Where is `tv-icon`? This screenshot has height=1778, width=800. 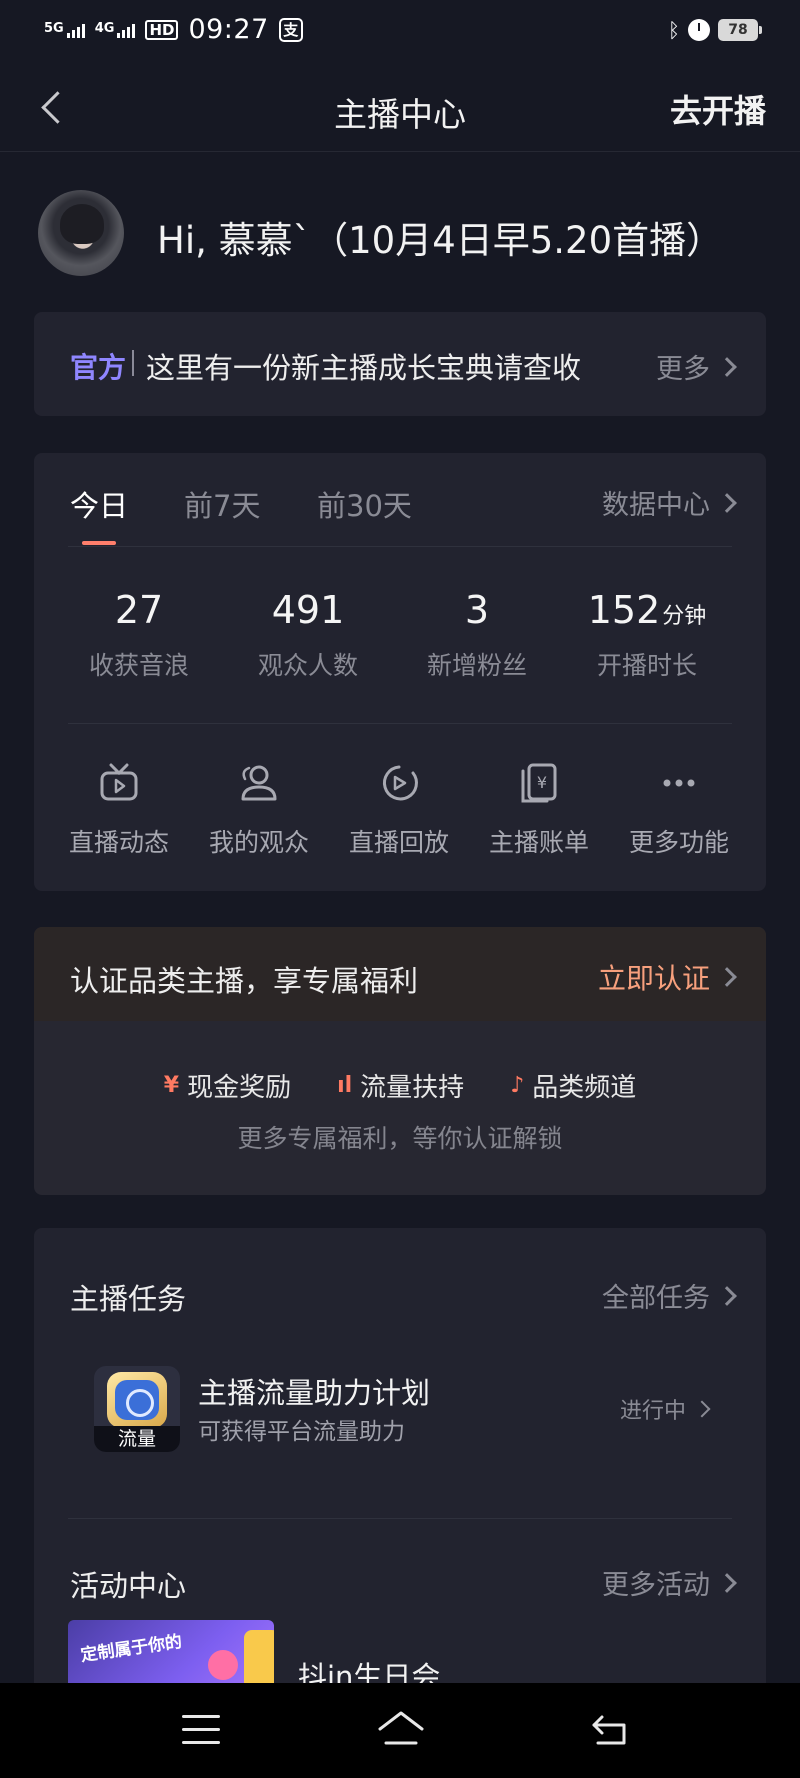 tv-icon is located at coordinates (119, 782).